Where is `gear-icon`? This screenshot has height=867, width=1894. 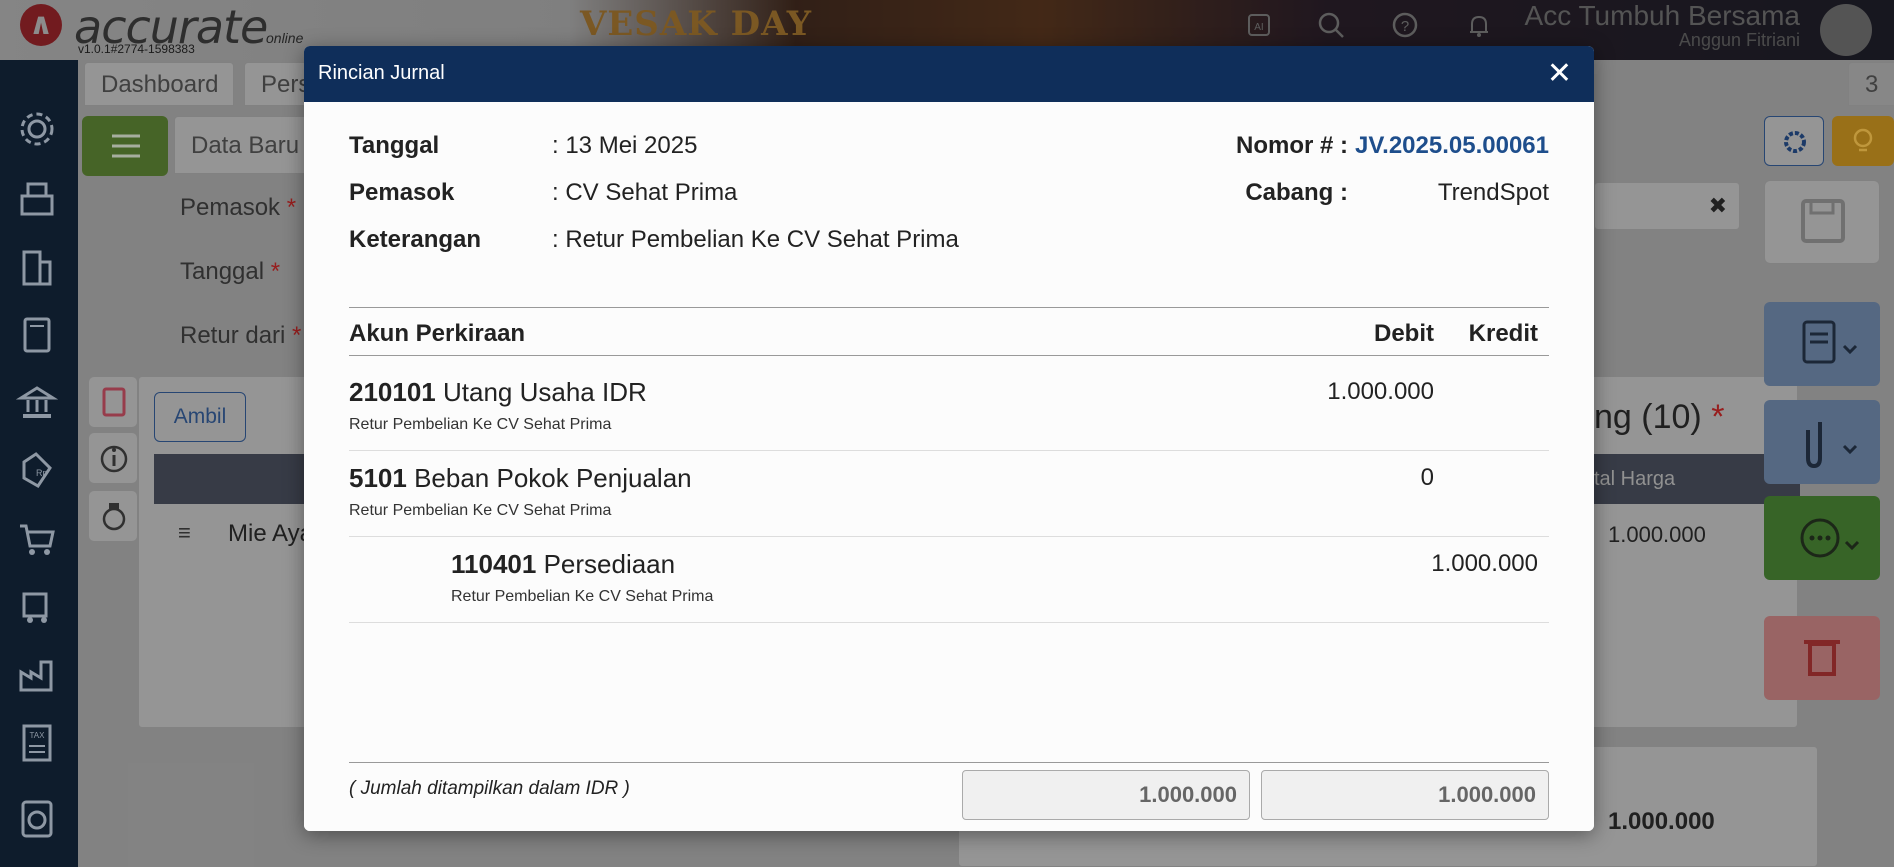 gear-icon is located at coordinates (37, 129).